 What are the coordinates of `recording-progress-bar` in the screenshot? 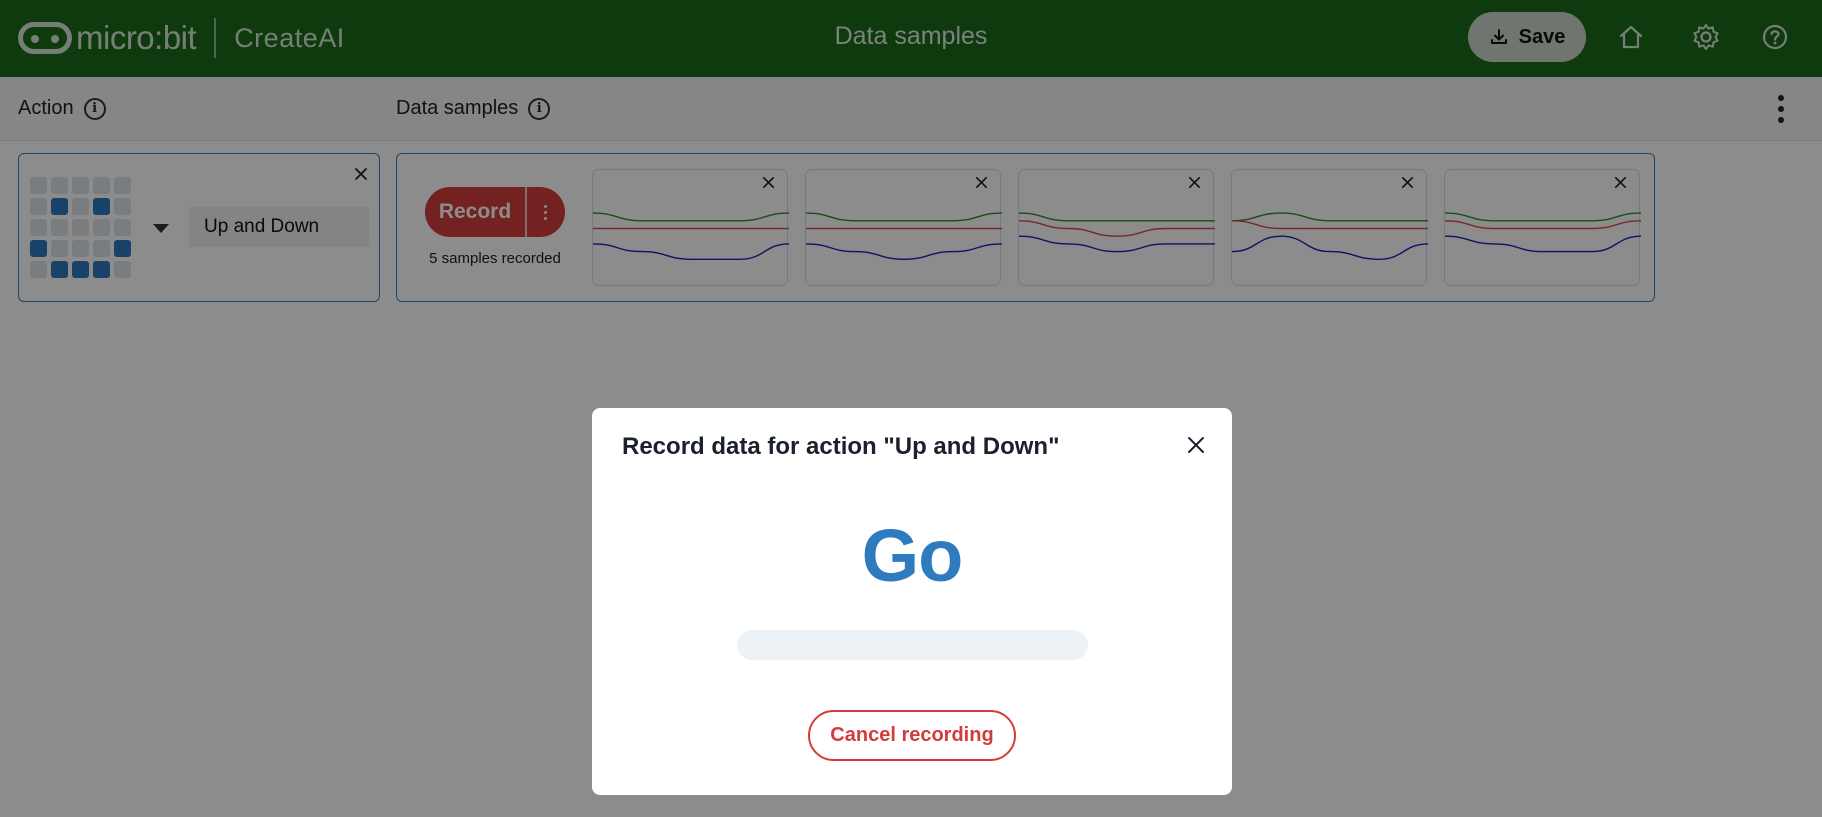 It's located at (912, 645).